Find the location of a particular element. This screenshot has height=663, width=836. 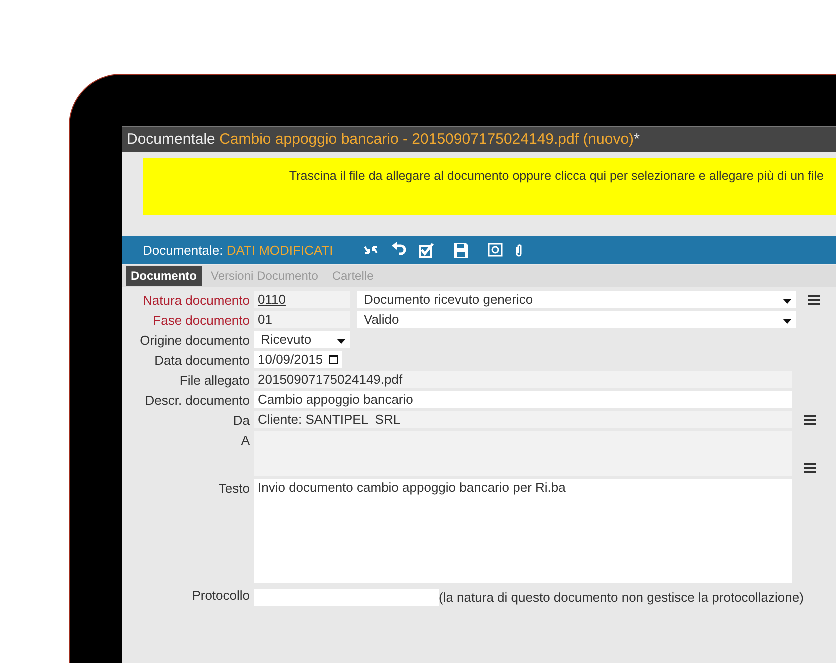

code-link: 01 is located at coordinates (302, 319).